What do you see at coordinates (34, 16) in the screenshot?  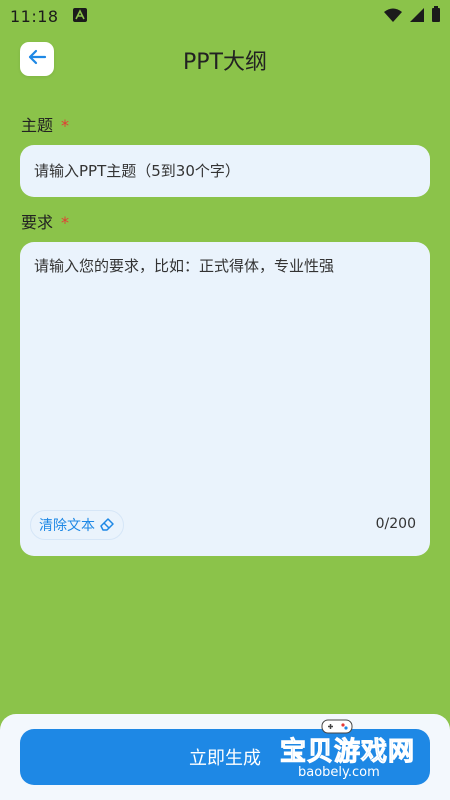 I see `status-time: 11:18` at bounding box center [34, 16].